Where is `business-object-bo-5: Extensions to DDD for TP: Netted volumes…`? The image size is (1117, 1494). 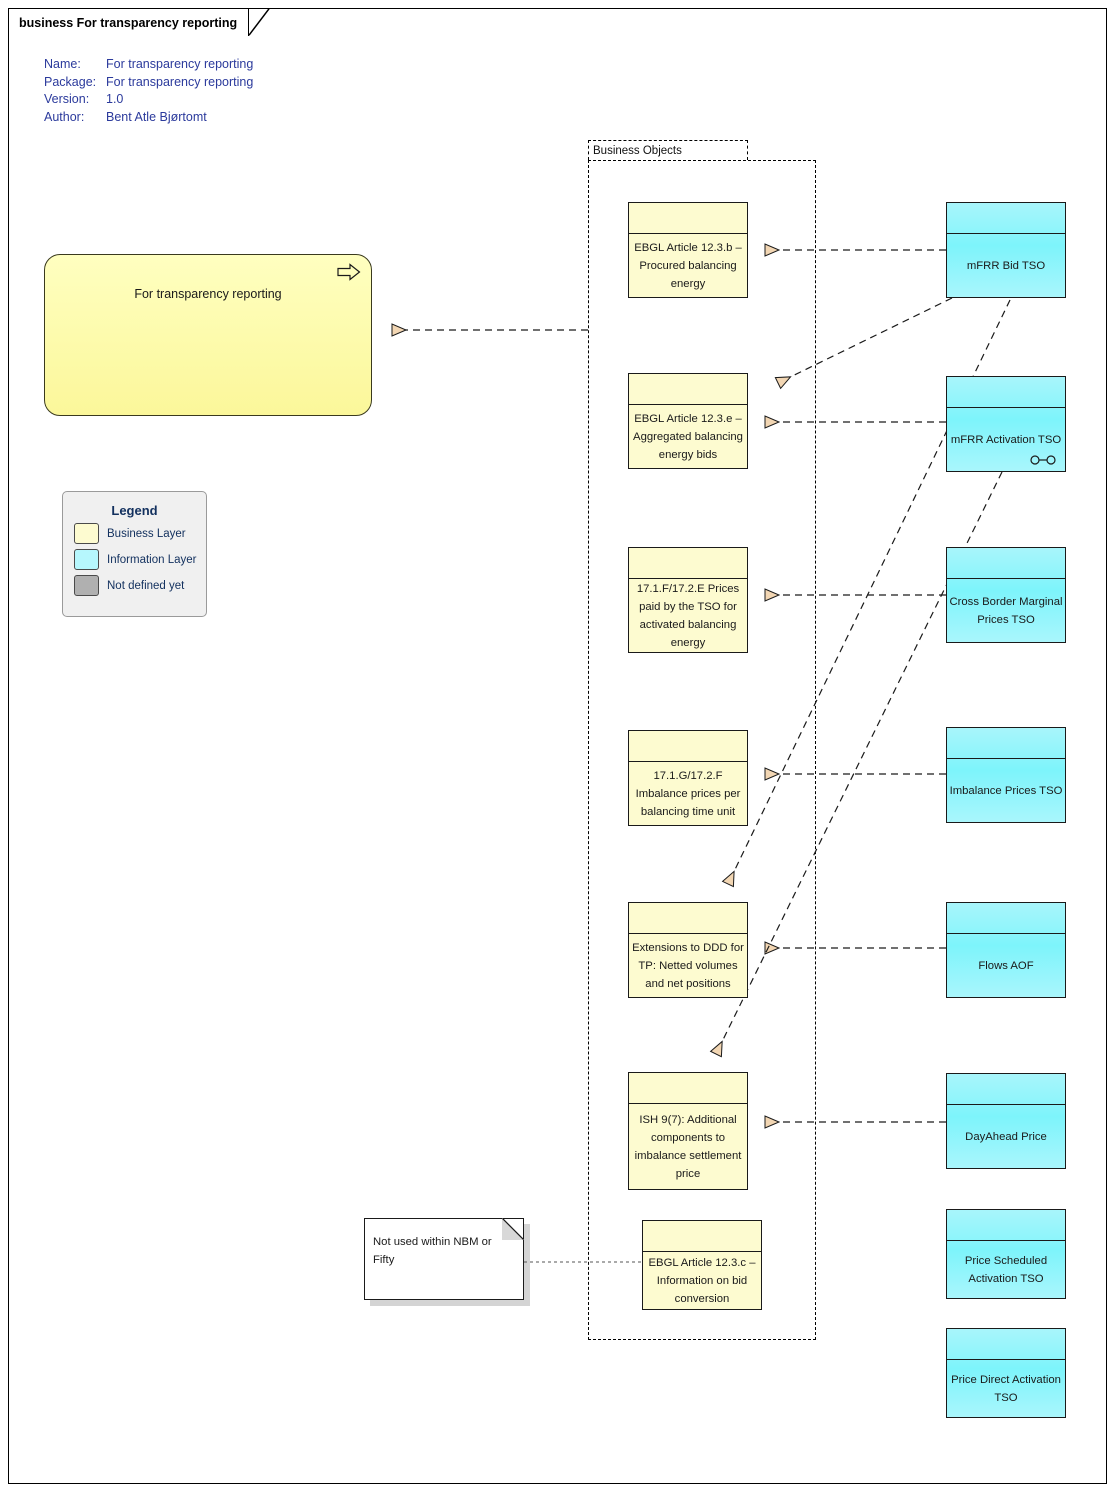 business-object-bo-5: Extensions to DDD for TP: Netted volumes… is located at coordinates (688, 950).